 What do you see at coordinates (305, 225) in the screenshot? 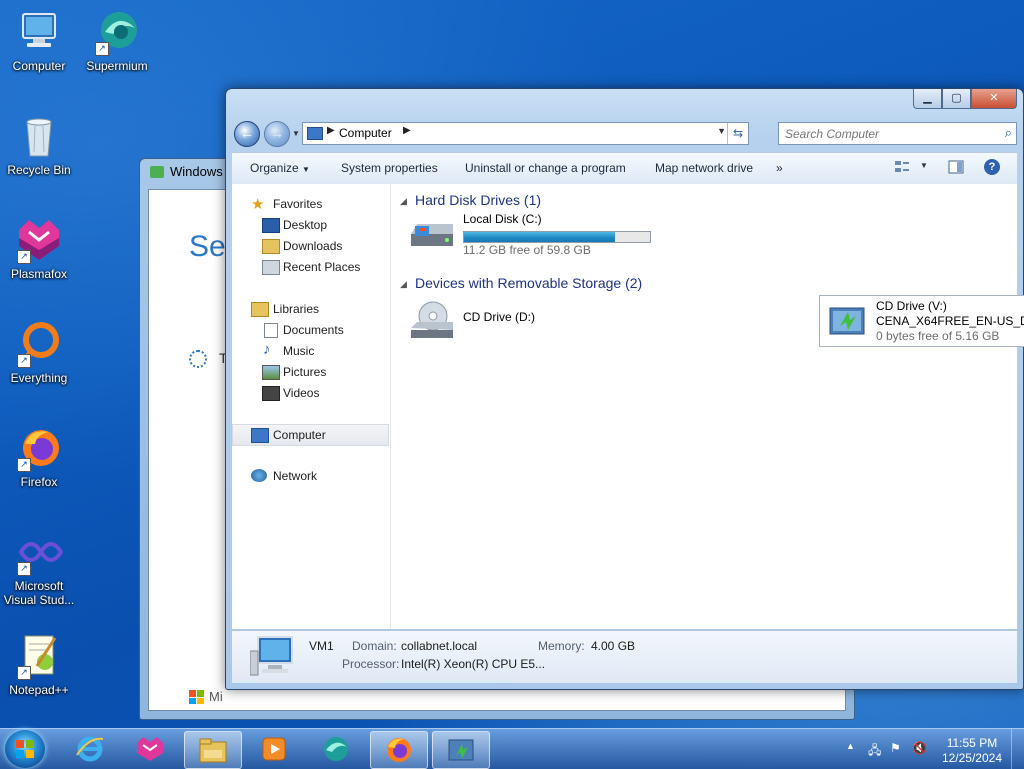
I see `nav-desktop-label: Desktop` at bounding box center [305, 225].